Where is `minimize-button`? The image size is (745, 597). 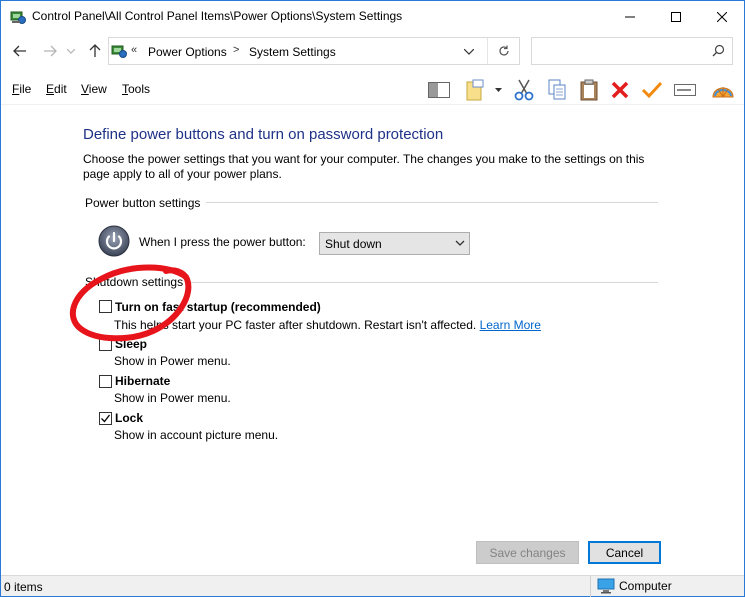
minimize-button is located at coordinates (630, 16).